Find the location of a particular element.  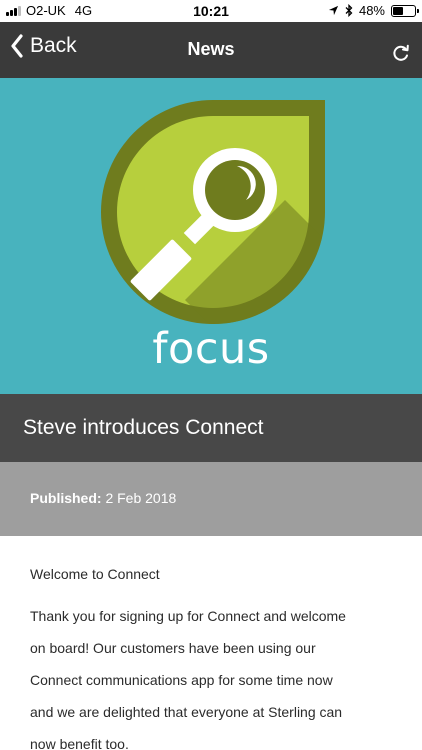

refresh-icon is located at coordinates (401, 52).